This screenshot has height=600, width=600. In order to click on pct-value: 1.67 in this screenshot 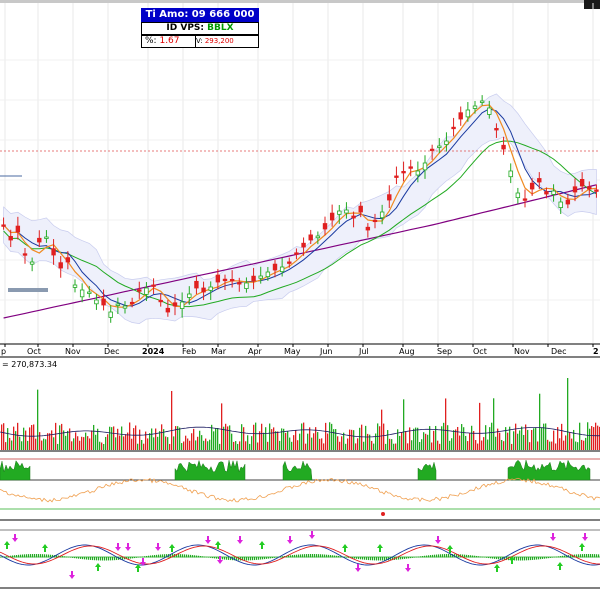, I will do `click(169, 41)`.